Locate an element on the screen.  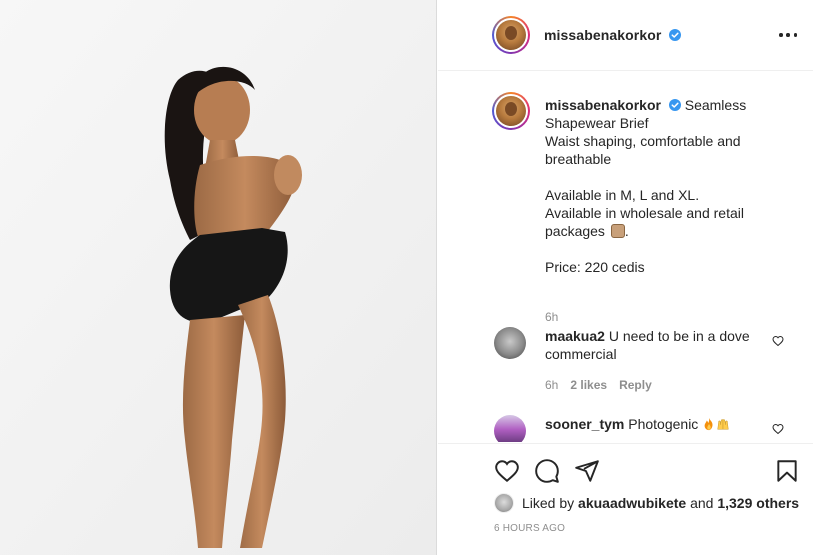
liked-by-and: and is located at coordinates (702, 503).